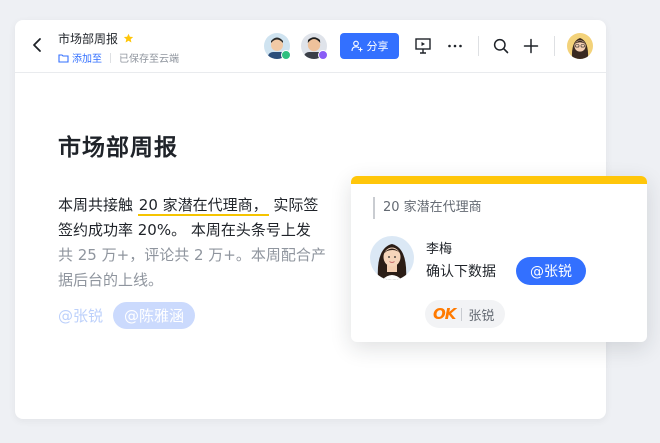 Image resolution: width=660 pixels, height=443 pixels. I want to click on mention-row: @张锐 @陈雅涵, so click(127, 315).